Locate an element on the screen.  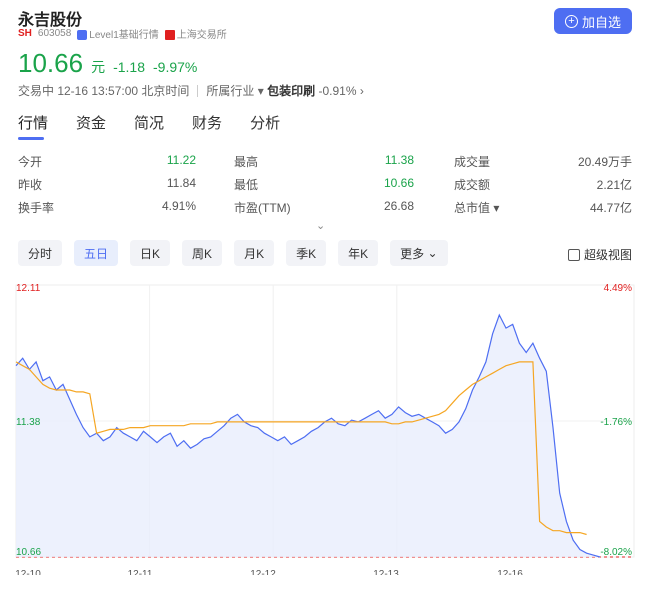
x-axis-label: 12-13 is located at coordinates (386, 572).